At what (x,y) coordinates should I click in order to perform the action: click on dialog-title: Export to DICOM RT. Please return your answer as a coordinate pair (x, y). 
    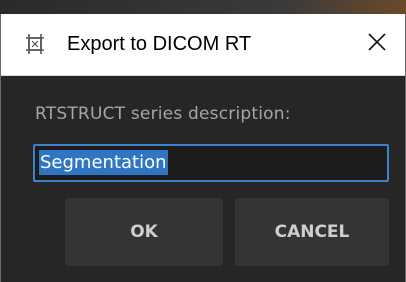
    Looking at the image, I should click on (159, 44).